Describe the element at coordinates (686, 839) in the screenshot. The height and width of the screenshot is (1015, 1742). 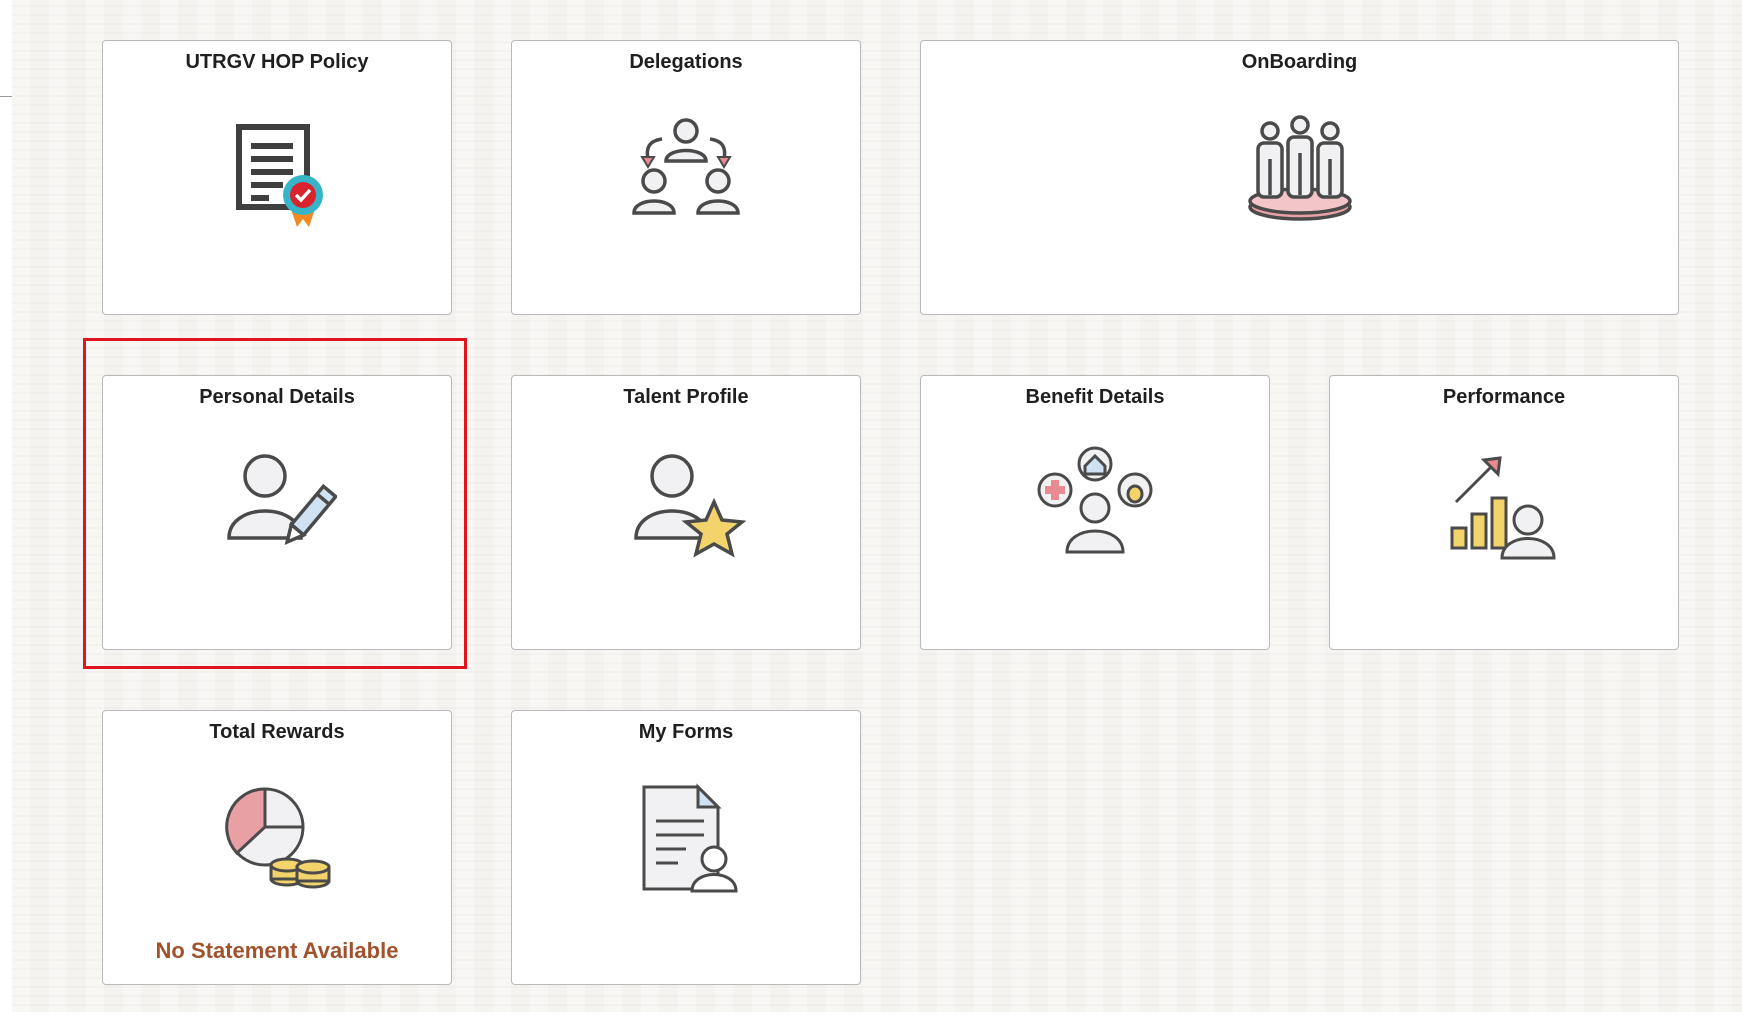
I see `form-person-icon` at that location.